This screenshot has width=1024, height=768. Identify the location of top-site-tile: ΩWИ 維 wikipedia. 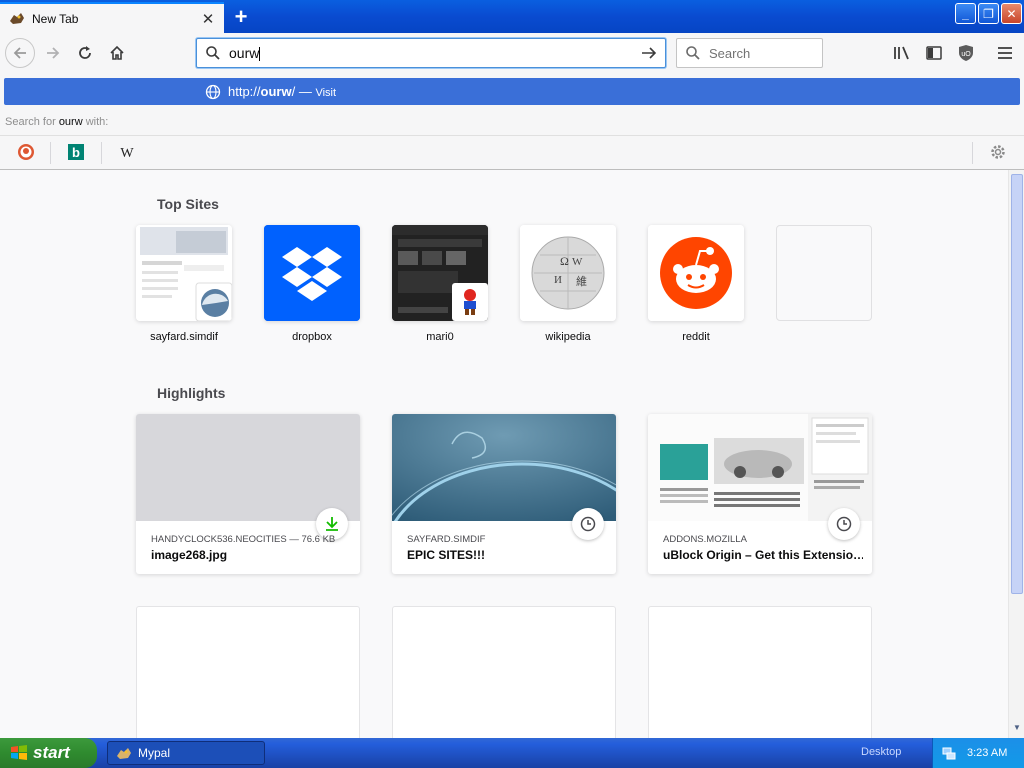
(568, 284).